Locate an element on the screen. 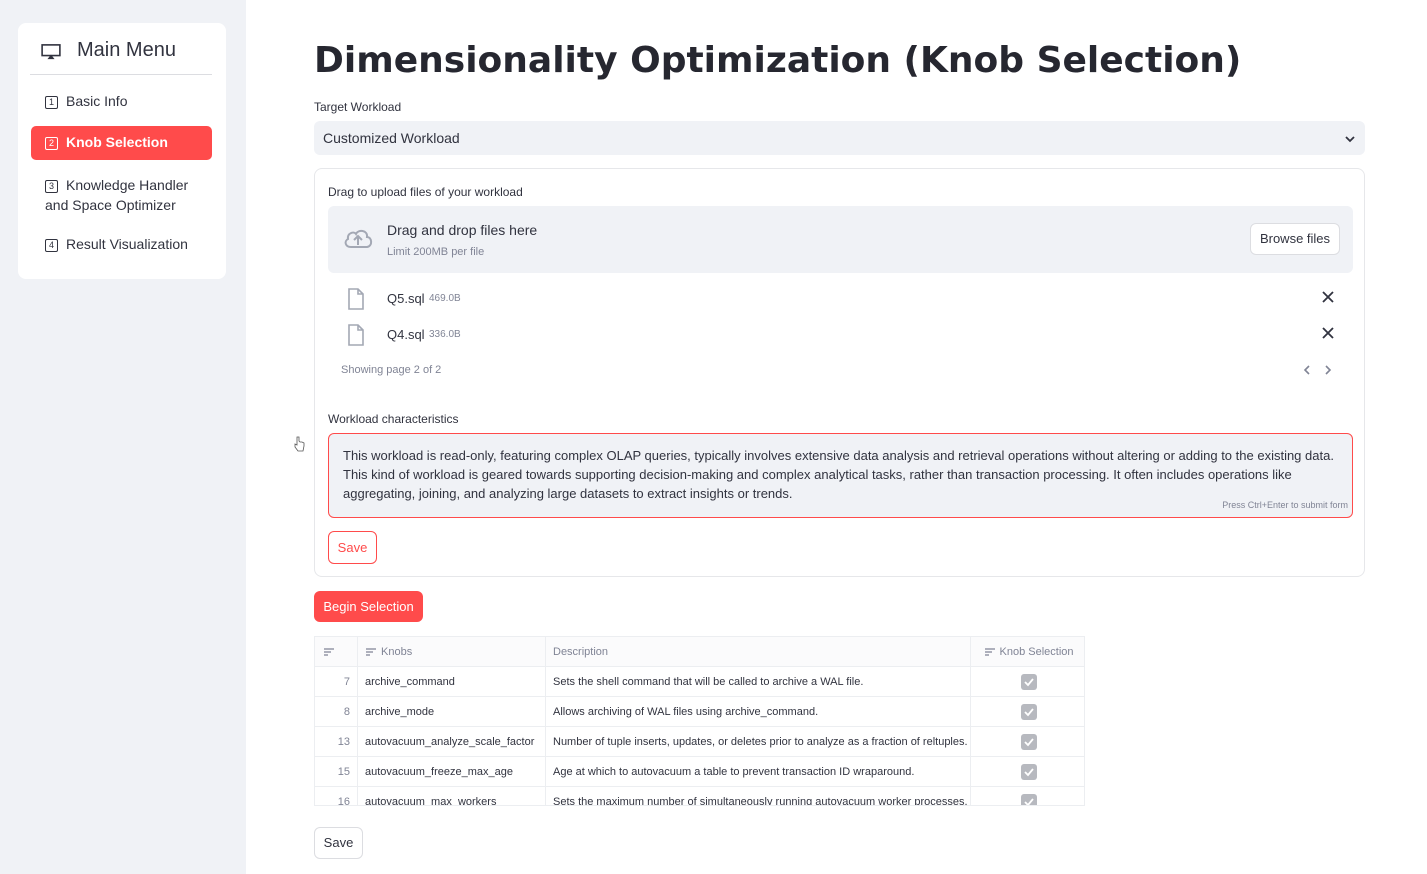  dropzone-limit: Limit 200MB per file is located at coordinates (436, 252).